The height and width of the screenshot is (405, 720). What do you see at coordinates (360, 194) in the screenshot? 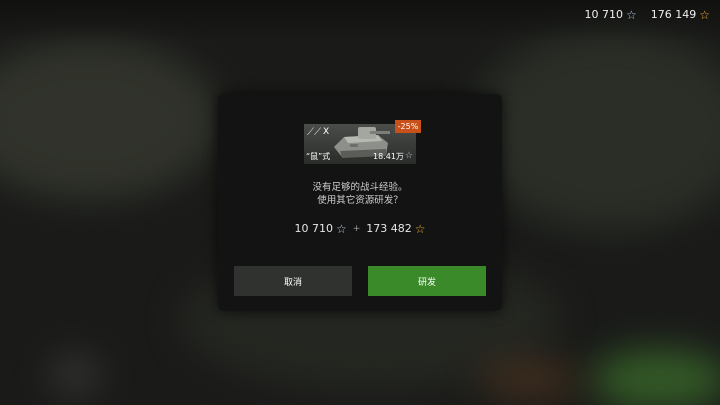
I see `dialog-message: 没有足够的战斗经验。 使用其它资源研发？` at bounding box center [360, 194].